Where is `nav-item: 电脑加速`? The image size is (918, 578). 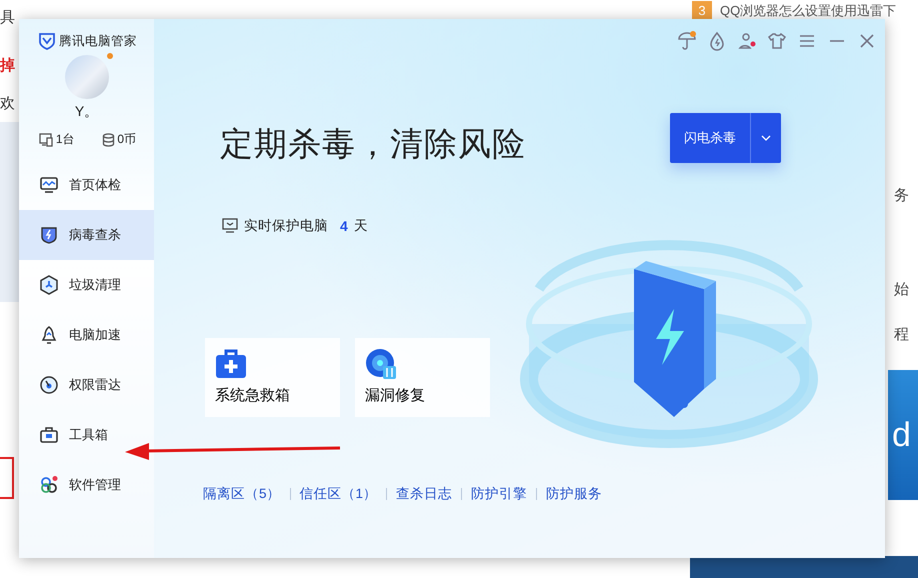 nav-item: 电脑加速 is located at coordinates (86, 335).